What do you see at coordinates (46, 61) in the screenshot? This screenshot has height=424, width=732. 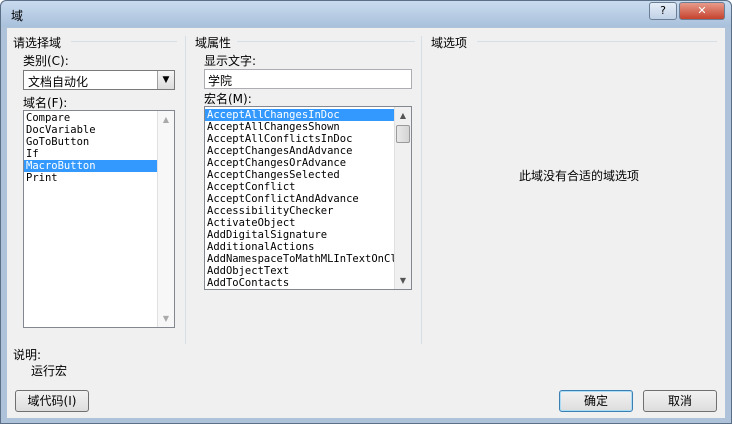 I see `category-label: 类别(C):` at bounding box center [46, 61].